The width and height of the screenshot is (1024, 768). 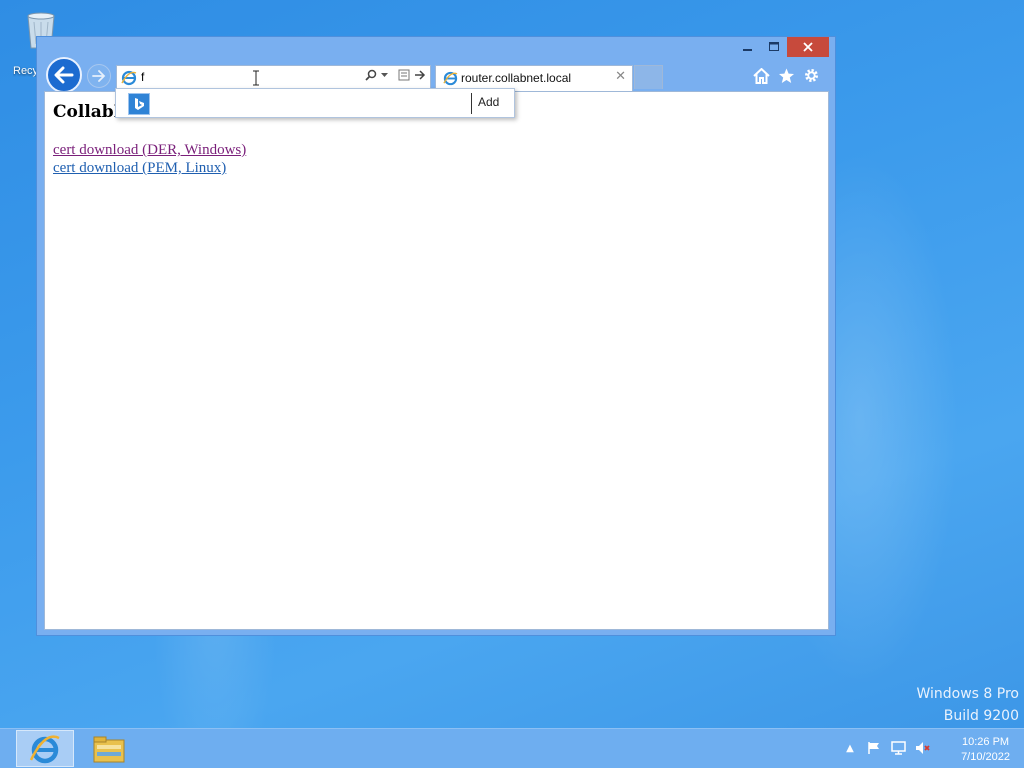 I want to click on watermark-build: Build 9200, so click(x=981, y=716).